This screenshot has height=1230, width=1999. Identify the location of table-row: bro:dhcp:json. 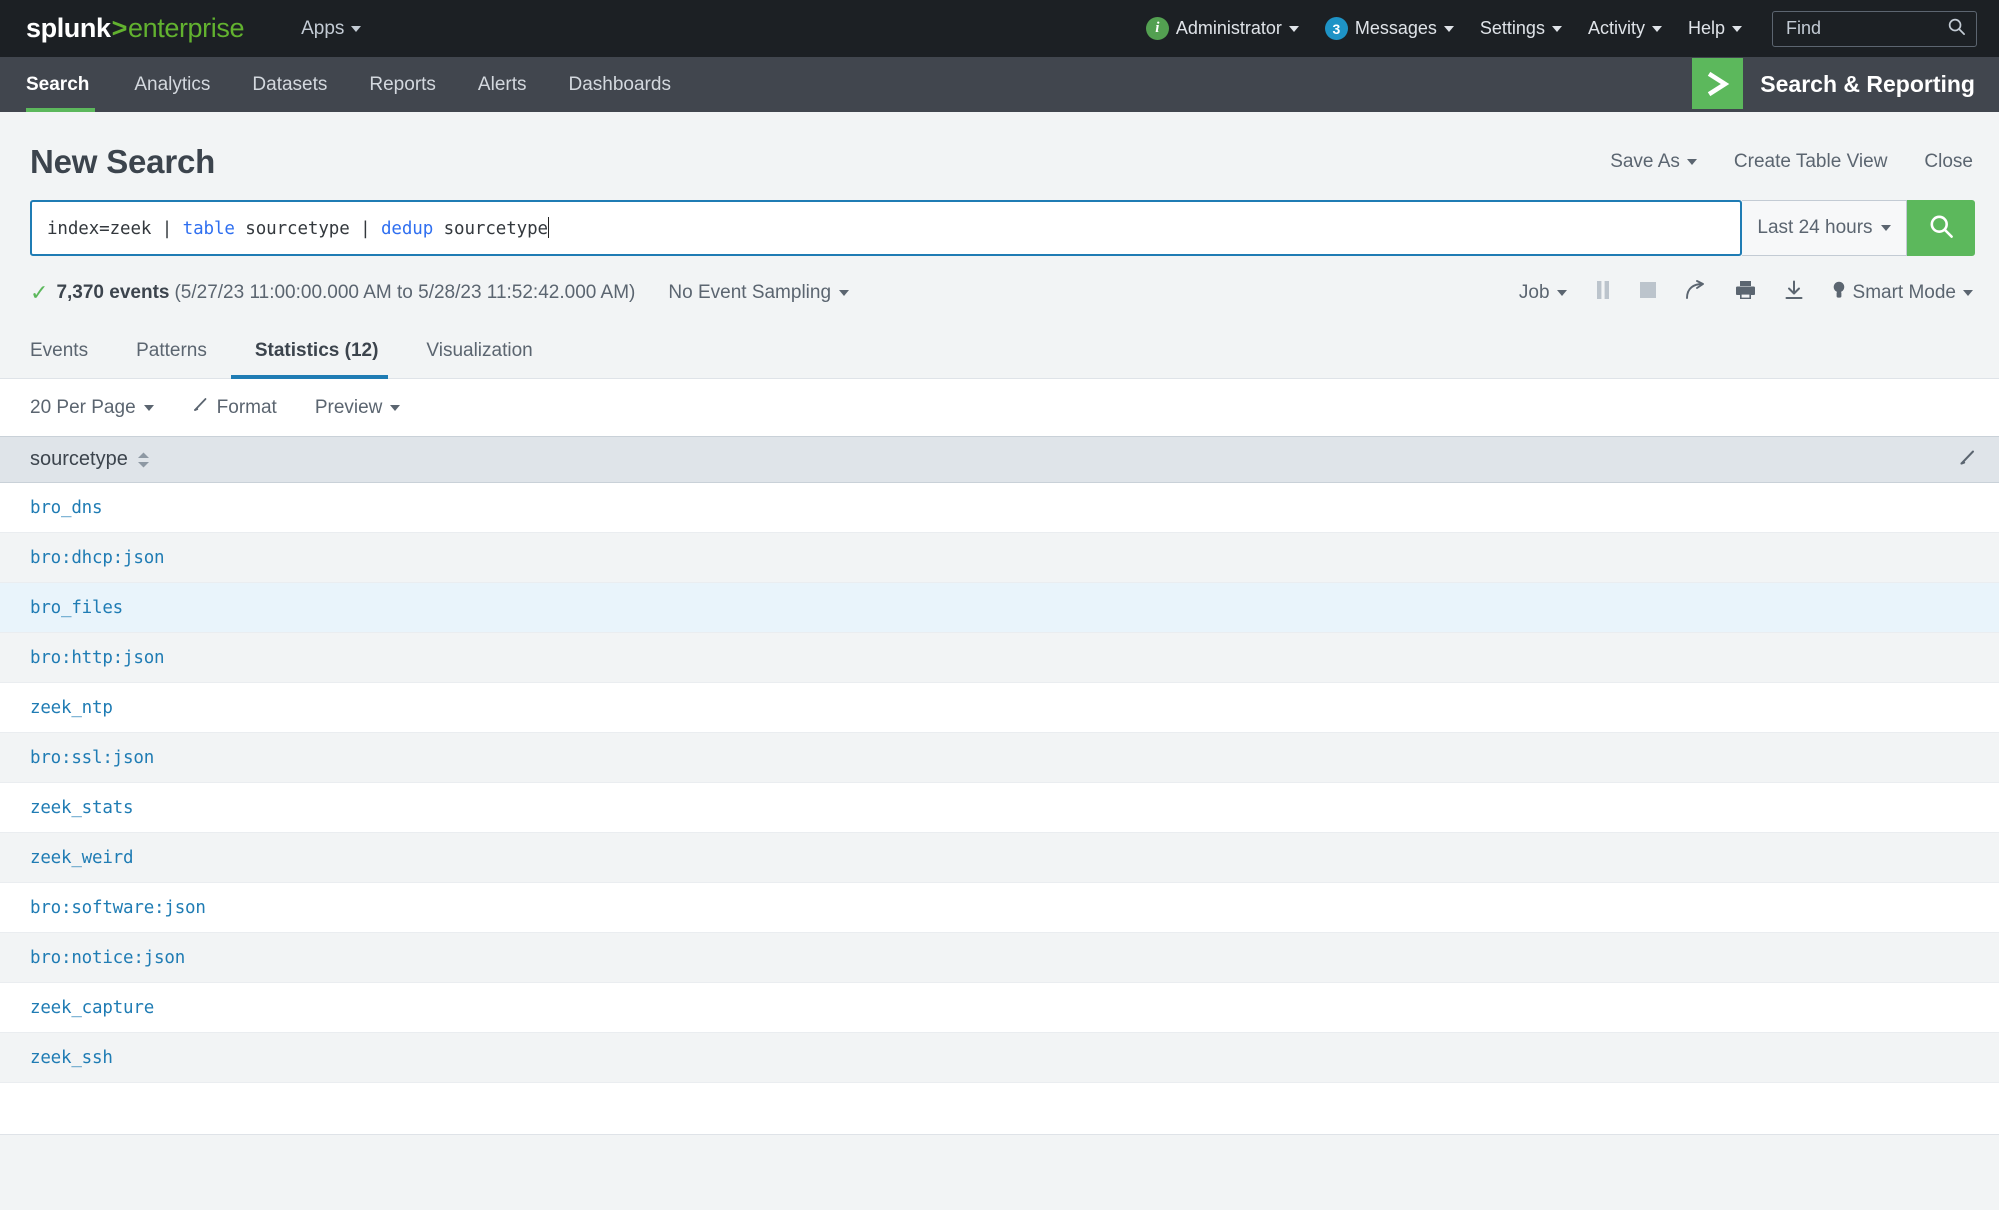
(999, 558).